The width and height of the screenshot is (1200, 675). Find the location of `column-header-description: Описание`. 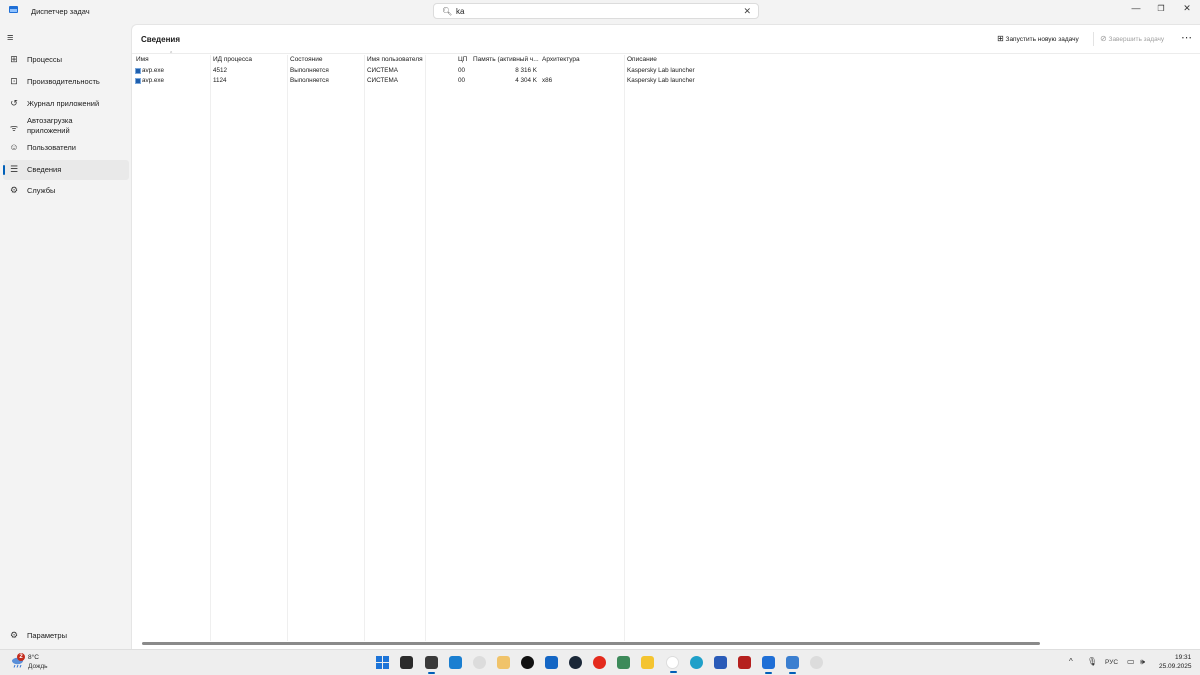

column-header-description: Описание is located at coordinates (642, 59).